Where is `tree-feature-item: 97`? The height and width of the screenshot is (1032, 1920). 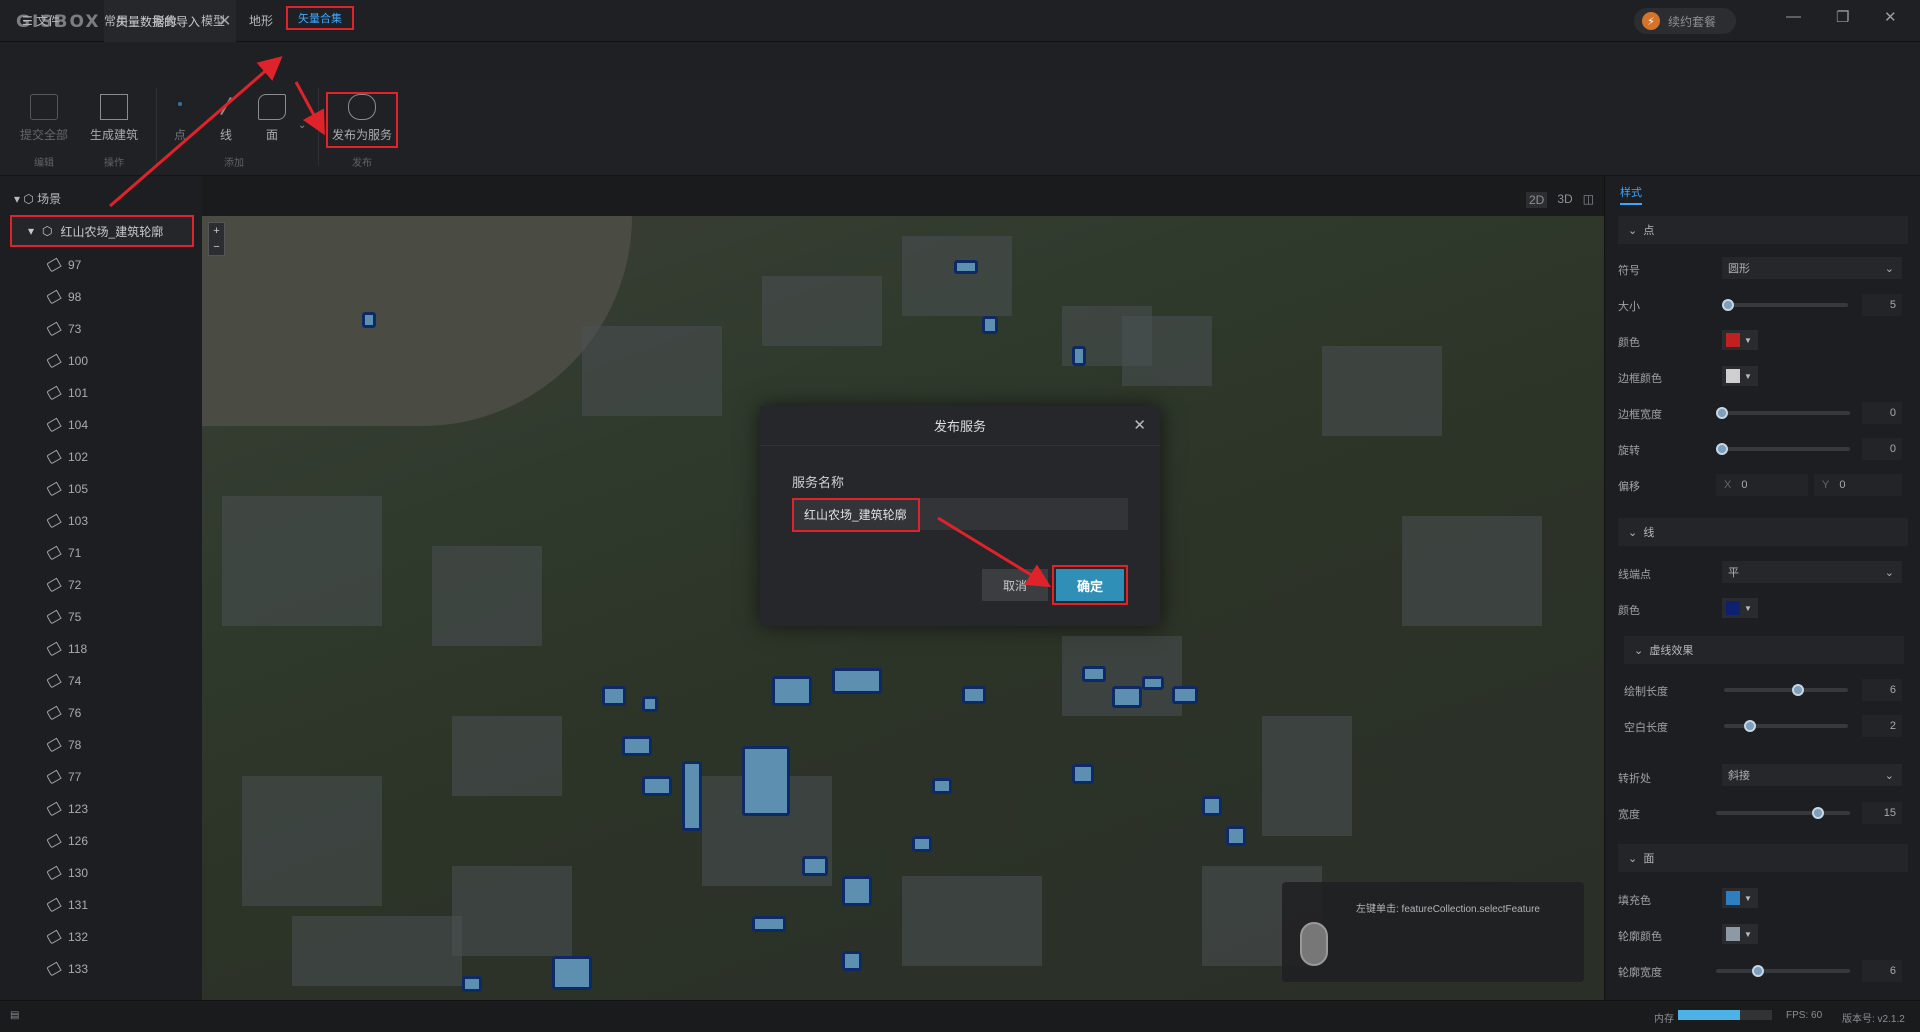 tree-feature-item: 97 is located at coordinates (63, 265).